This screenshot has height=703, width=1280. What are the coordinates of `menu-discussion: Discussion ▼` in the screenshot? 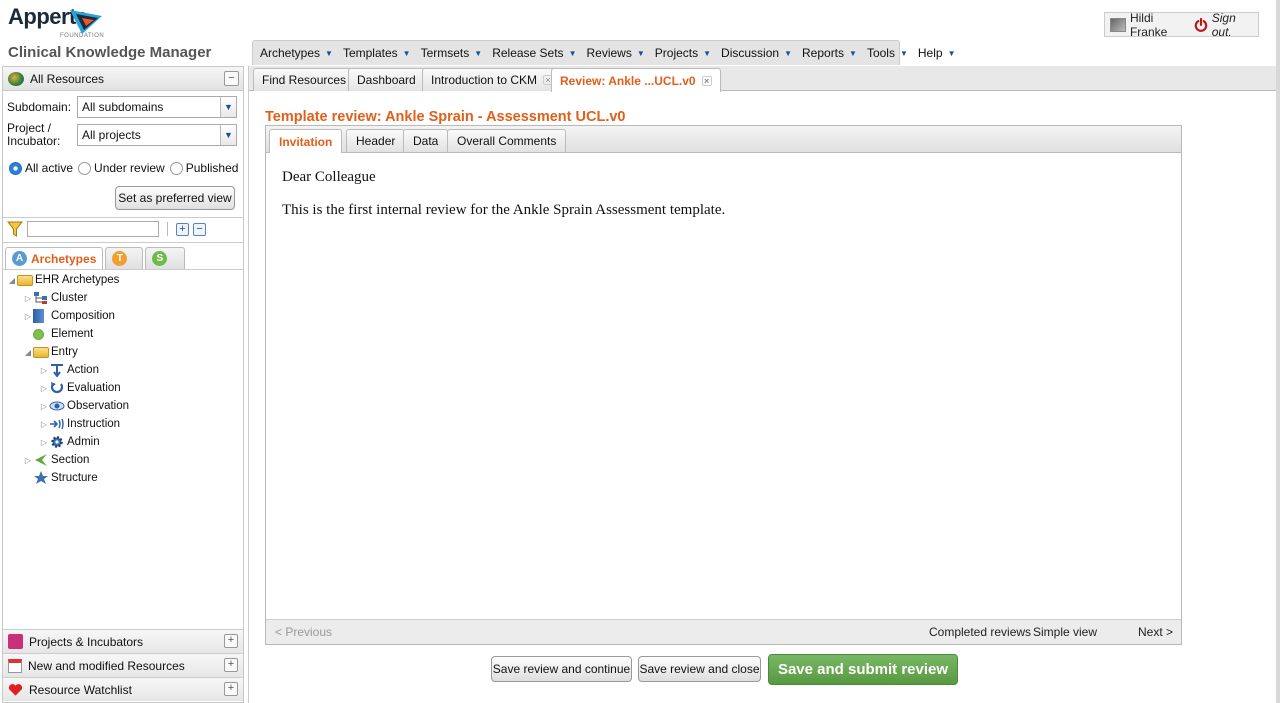 It's located at (756, 53).